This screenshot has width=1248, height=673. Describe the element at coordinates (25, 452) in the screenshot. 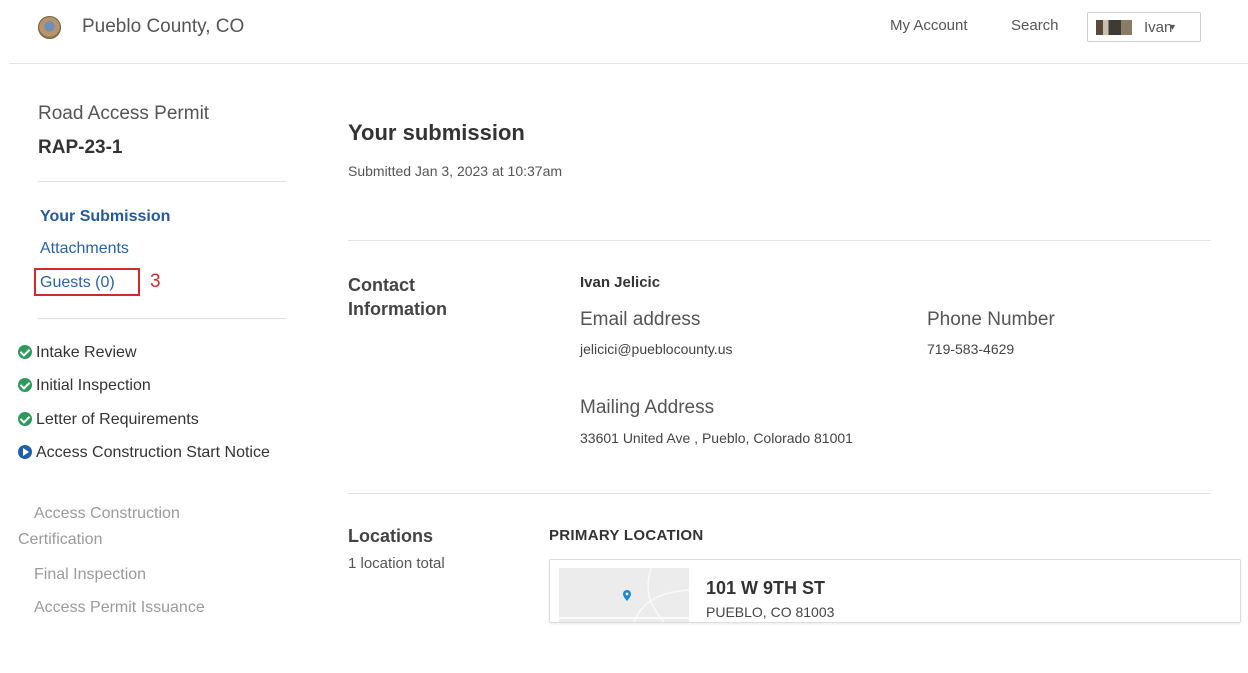

I see `play-circle-icon` at that location.